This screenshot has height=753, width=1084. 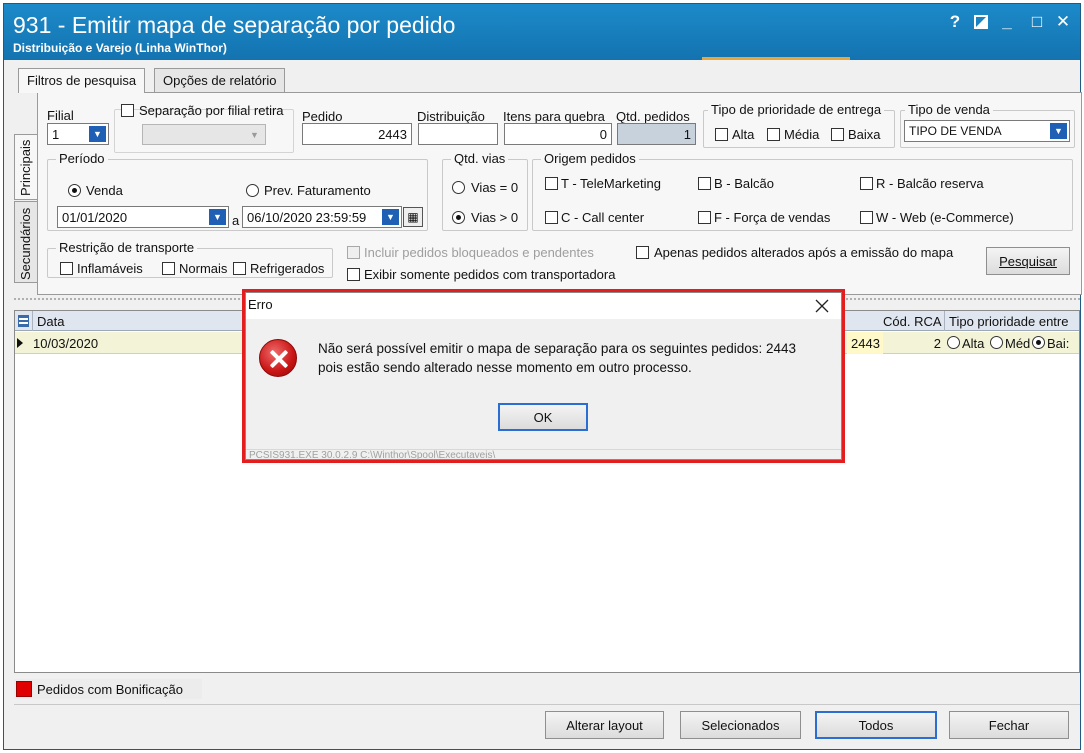 What do you see at coordinates (239, 268) in the screenshot?
I see `restricao-refrigerados-checkbox` at bounding box center [239, 268].